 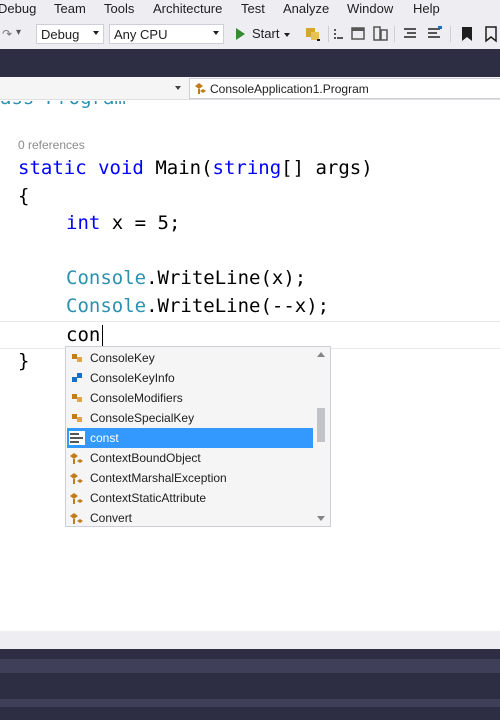 I want to click on completion-label: const, so click(x=104, y=438).